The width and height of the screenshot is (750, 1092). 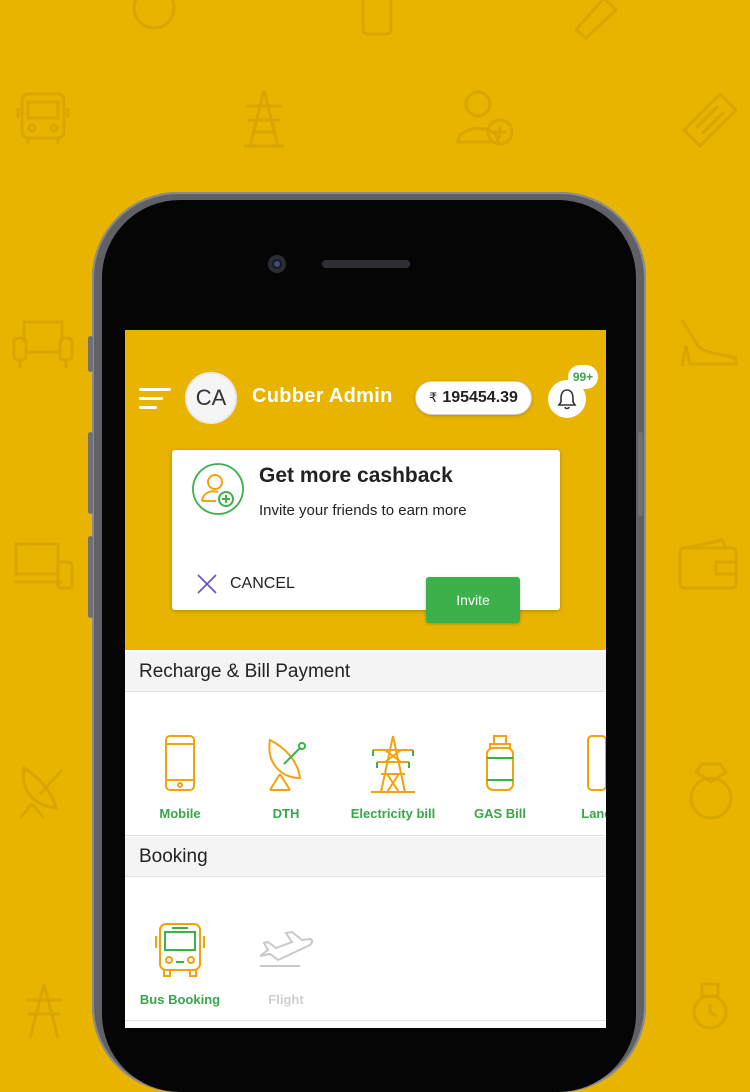 What do you see at coordinates (286, 813) in the screenshot?
I see `service-label: DTH` at bounding box center [286, 813].